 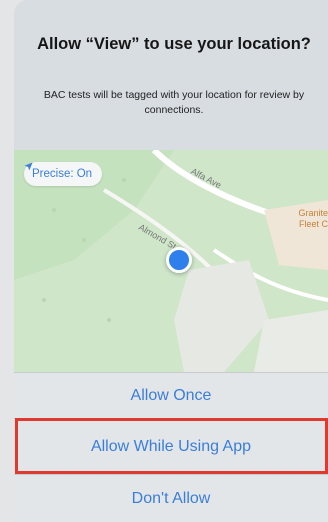 What do you see at coordinates (28, 166) in the screenshot?
I see `location-arrow-icon` at bounding box center [28, 166].